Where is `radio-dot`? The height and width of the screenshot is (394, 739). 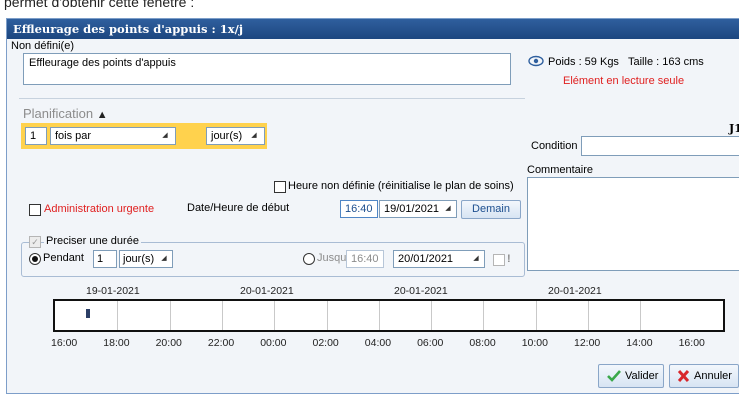
radio-dot is located at coordinates (35, 259).